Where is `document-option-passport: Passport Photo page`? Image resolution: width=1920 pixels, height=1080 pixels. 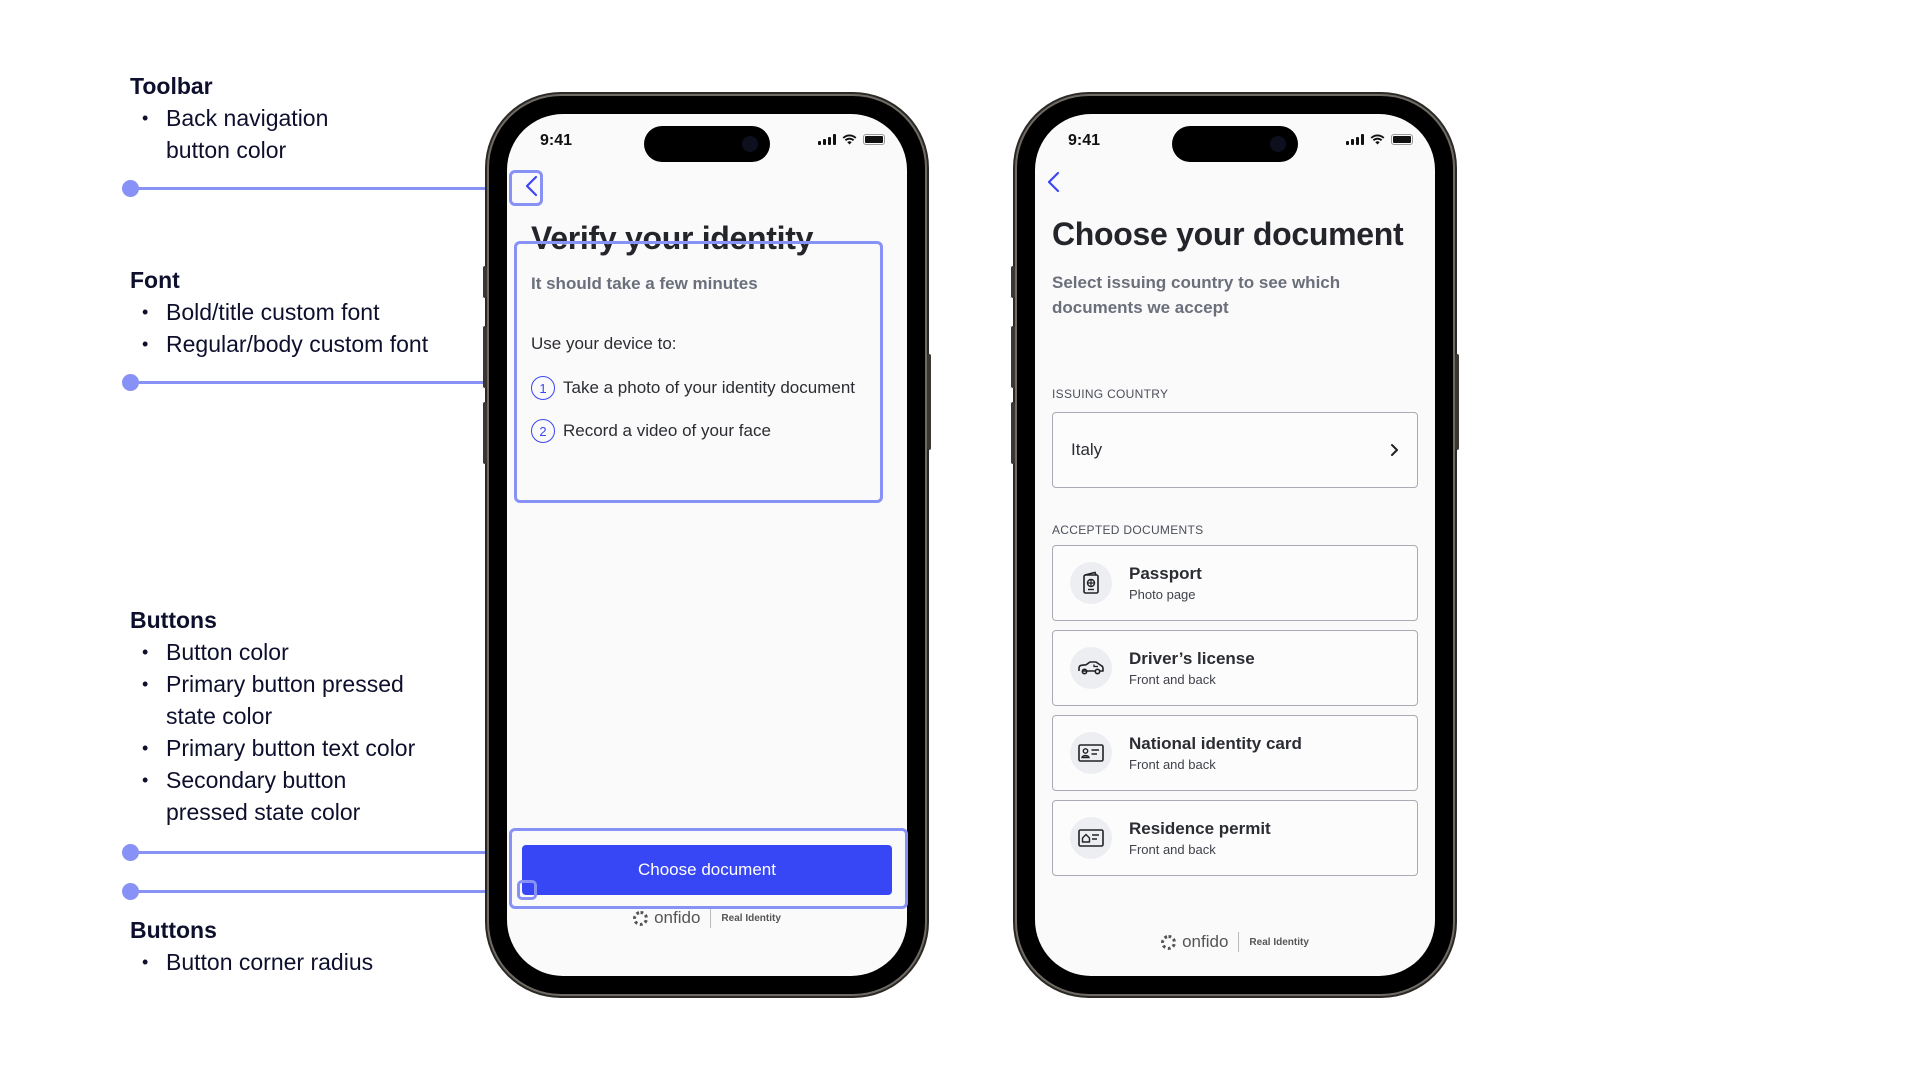 document-option-passport: Passport Photo page is located at coordinates (1235, 583).